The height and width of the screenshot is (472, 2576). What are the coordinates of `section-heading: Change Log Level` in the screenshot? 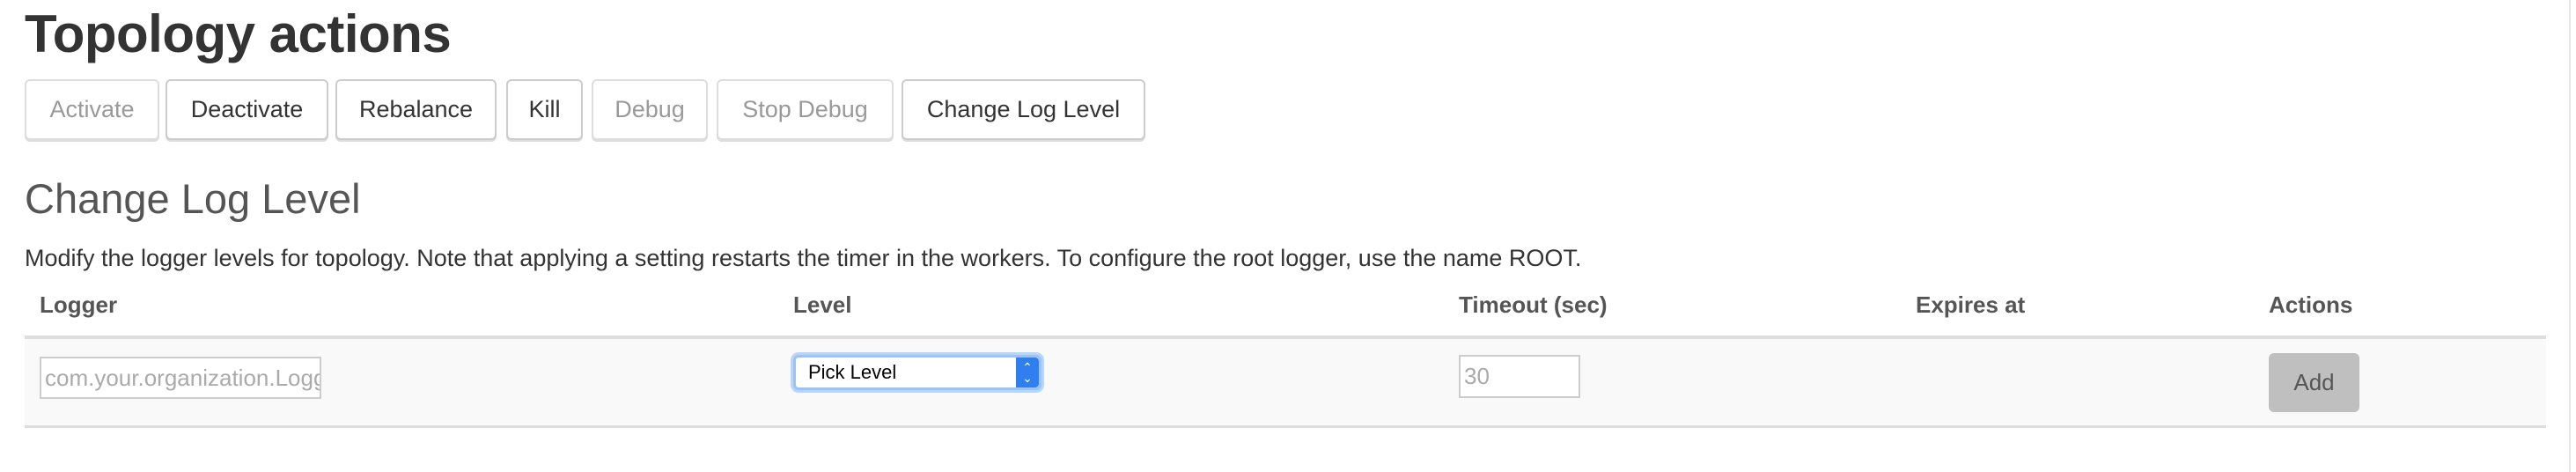 It's located at (193, 198).